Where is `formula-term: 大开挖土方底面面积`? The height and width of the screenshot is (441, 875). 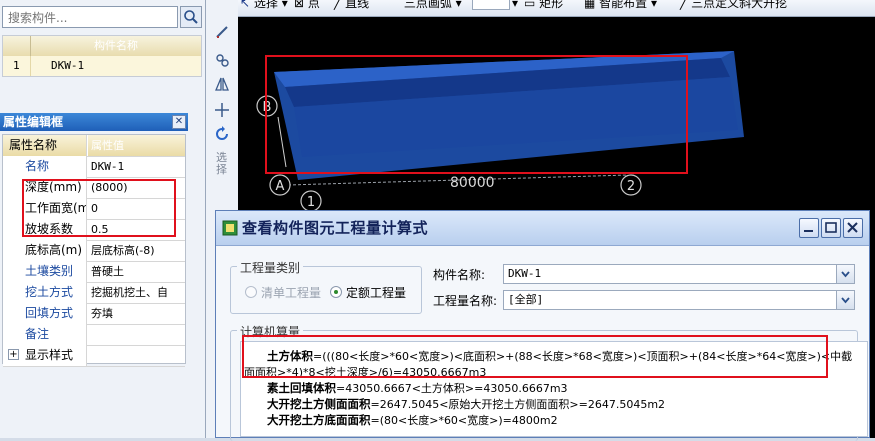
formula-term: 大开挖土方底面面积 is located at coordinates (319, 420).